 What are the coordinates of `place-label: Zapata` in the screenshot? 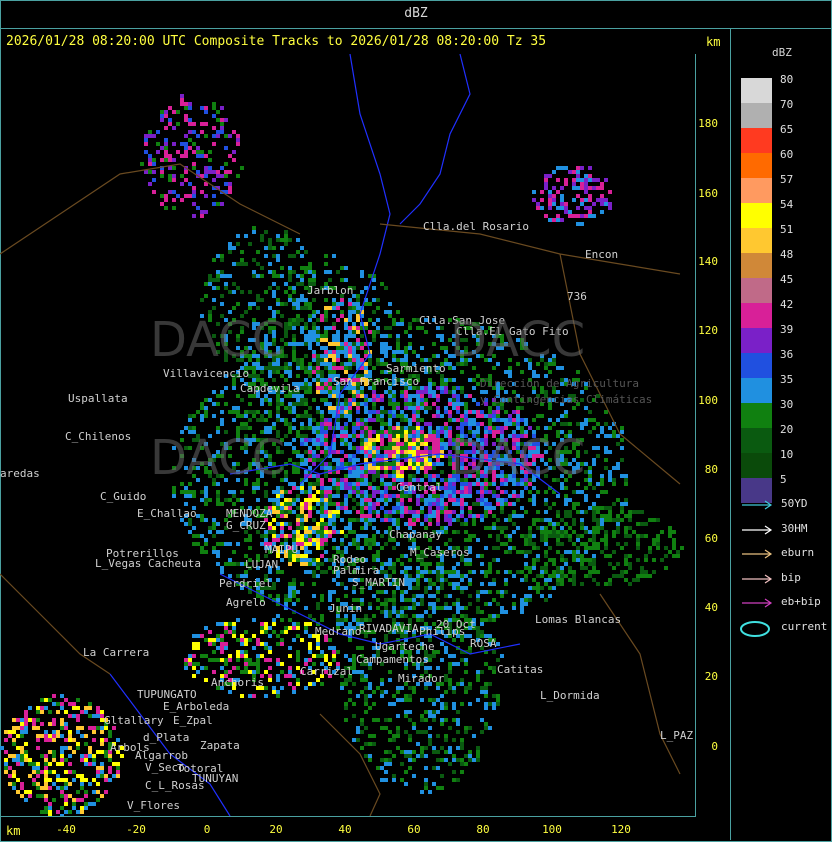 It's located at (220, 745).